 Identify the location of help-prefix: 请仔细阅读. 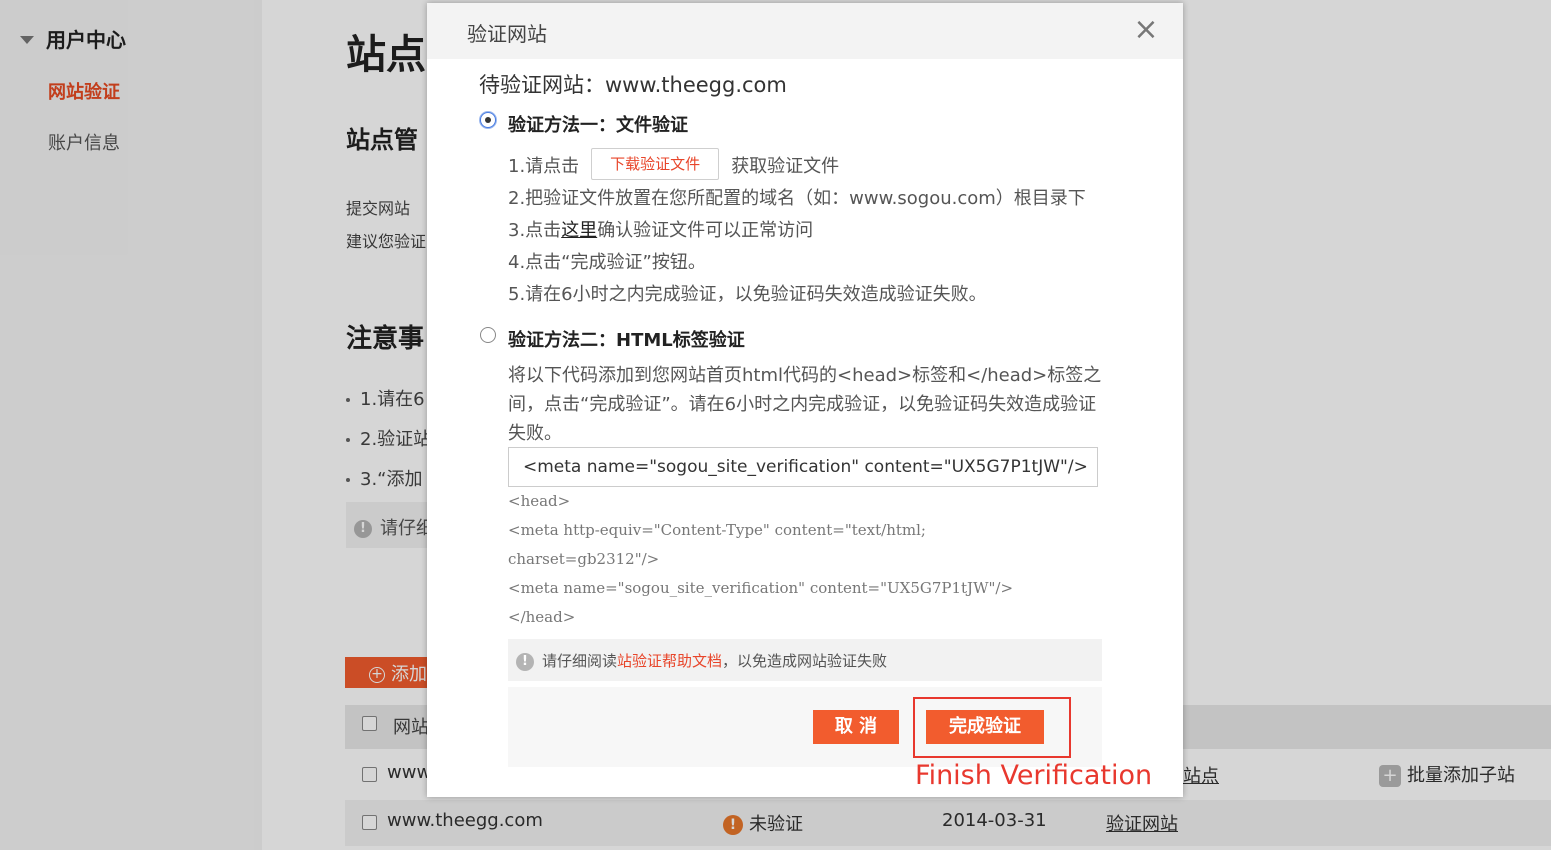
(580, 661).